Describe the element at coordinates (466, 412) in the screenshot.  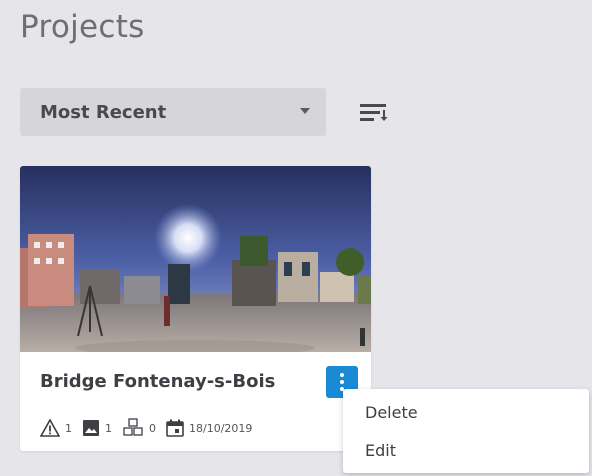
I see `delete-menu-item: Delete` at that location.